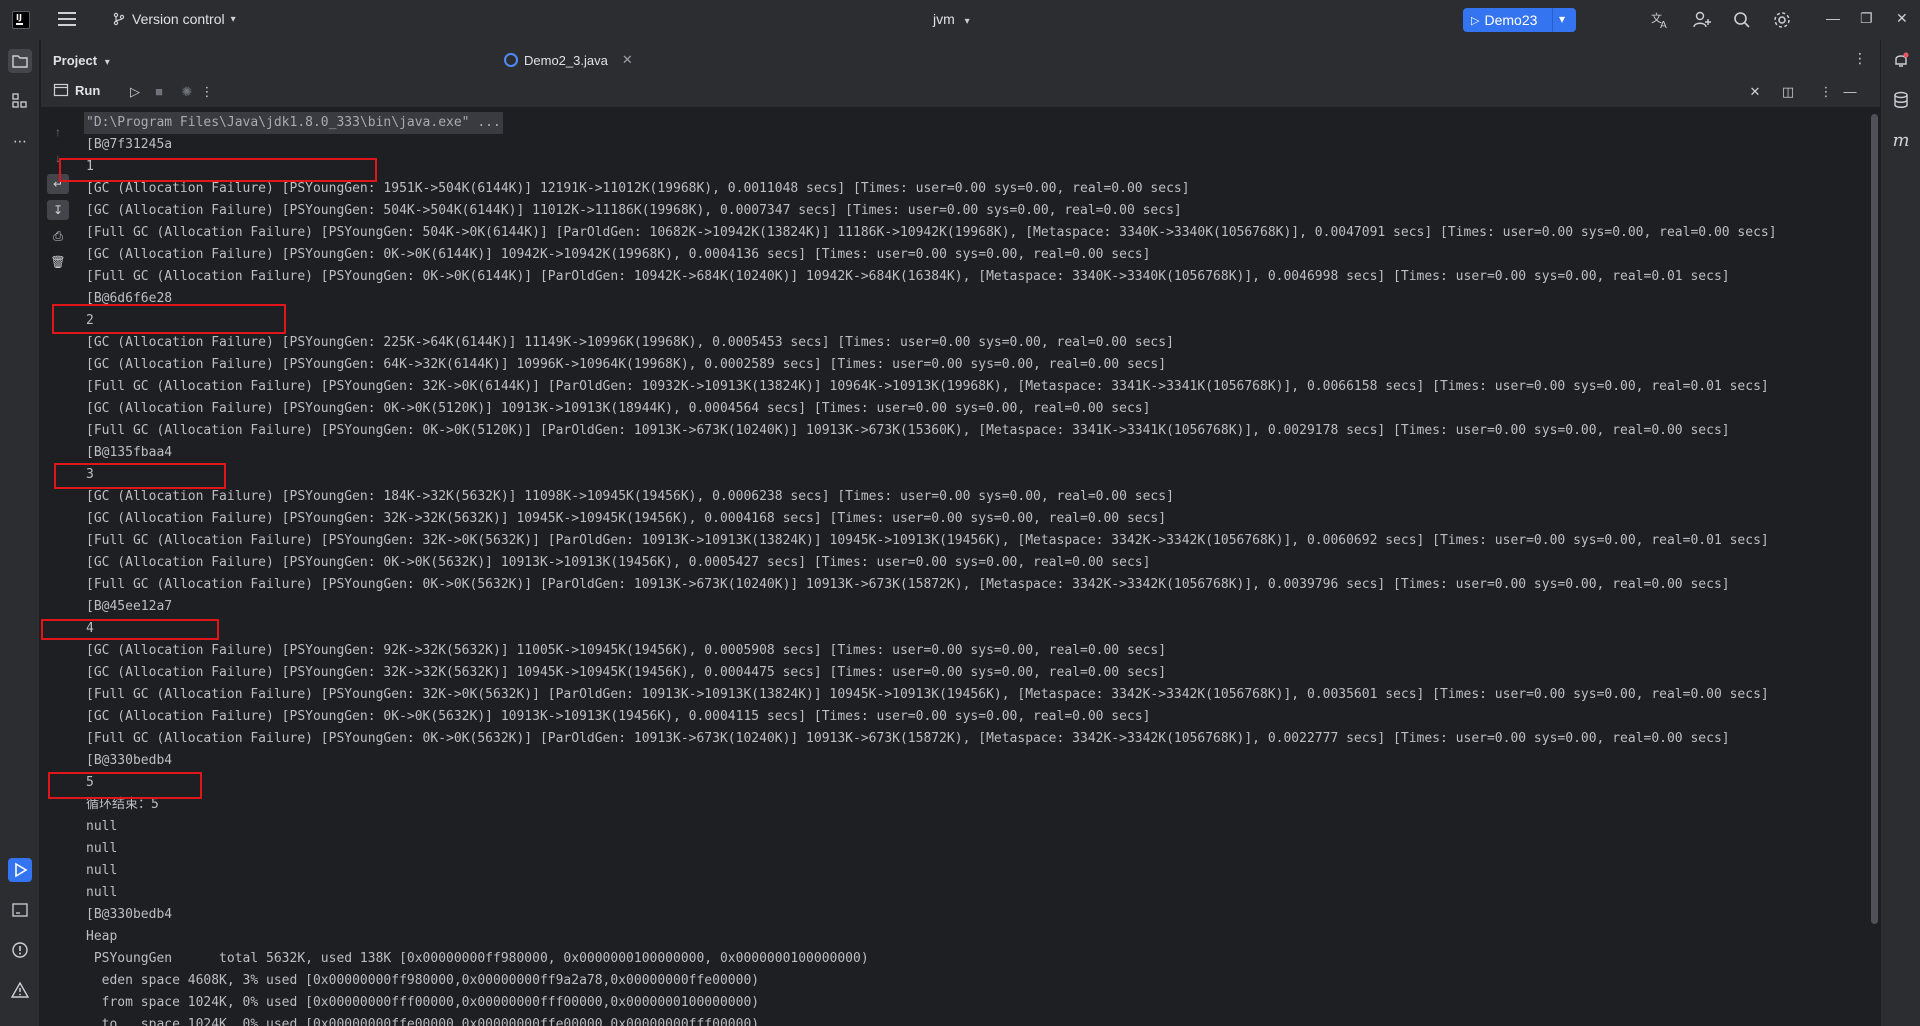 The width and height of the screenshot is (1920, 1026). I want to click on more-tools-icon: ⋯, so click(20, 141).